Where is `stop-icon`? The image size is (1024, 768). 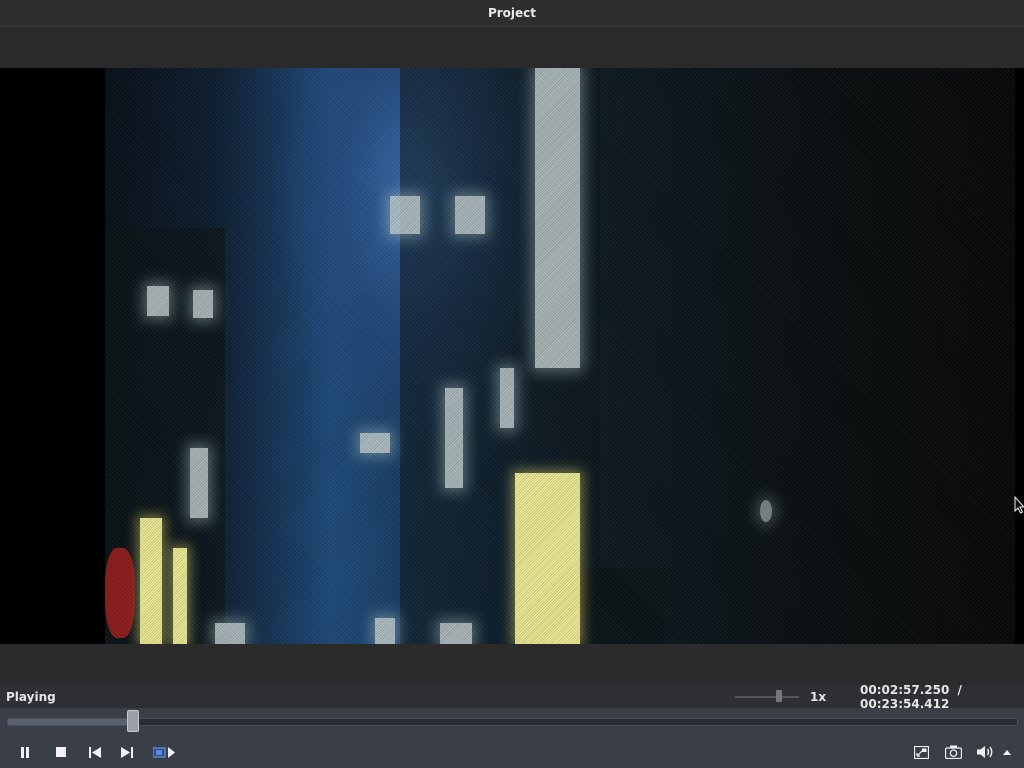
stop-icon is located at coordinates (61, 752).